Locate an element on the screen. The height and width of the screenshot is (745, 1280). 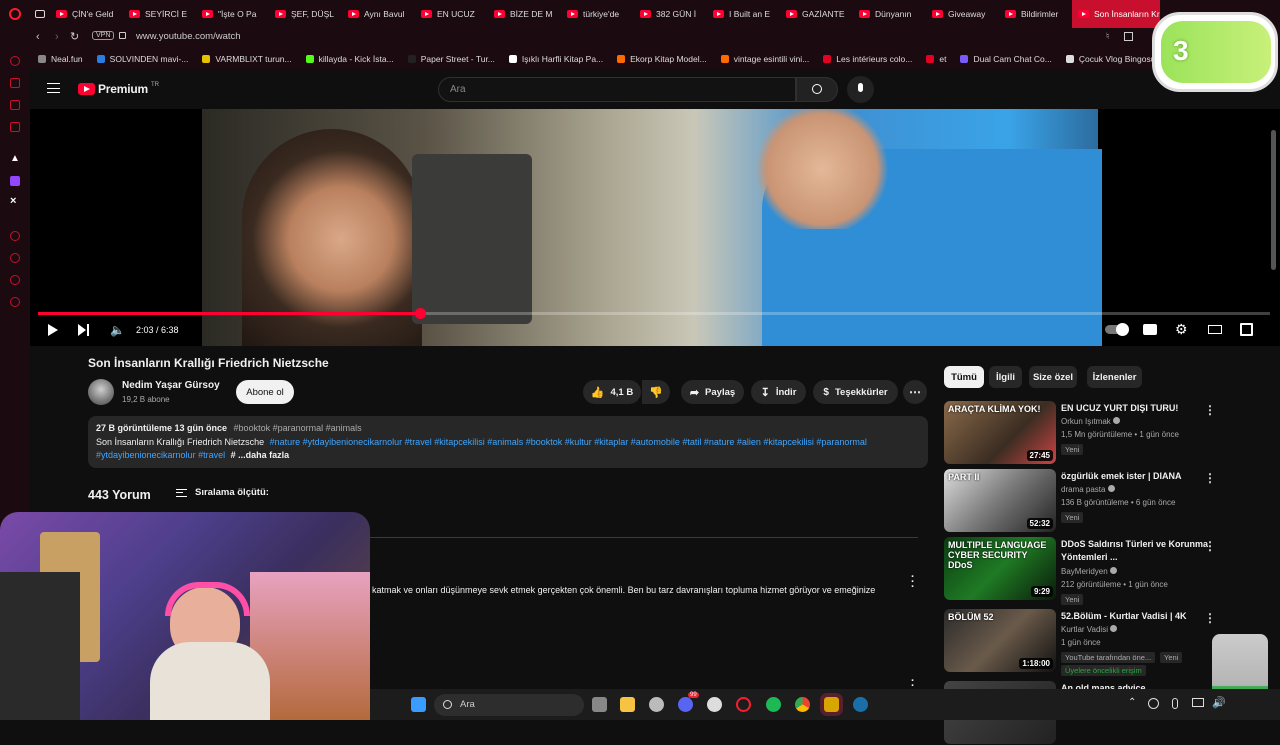
tray-mic-icon is located at coordinates (1175, 703).